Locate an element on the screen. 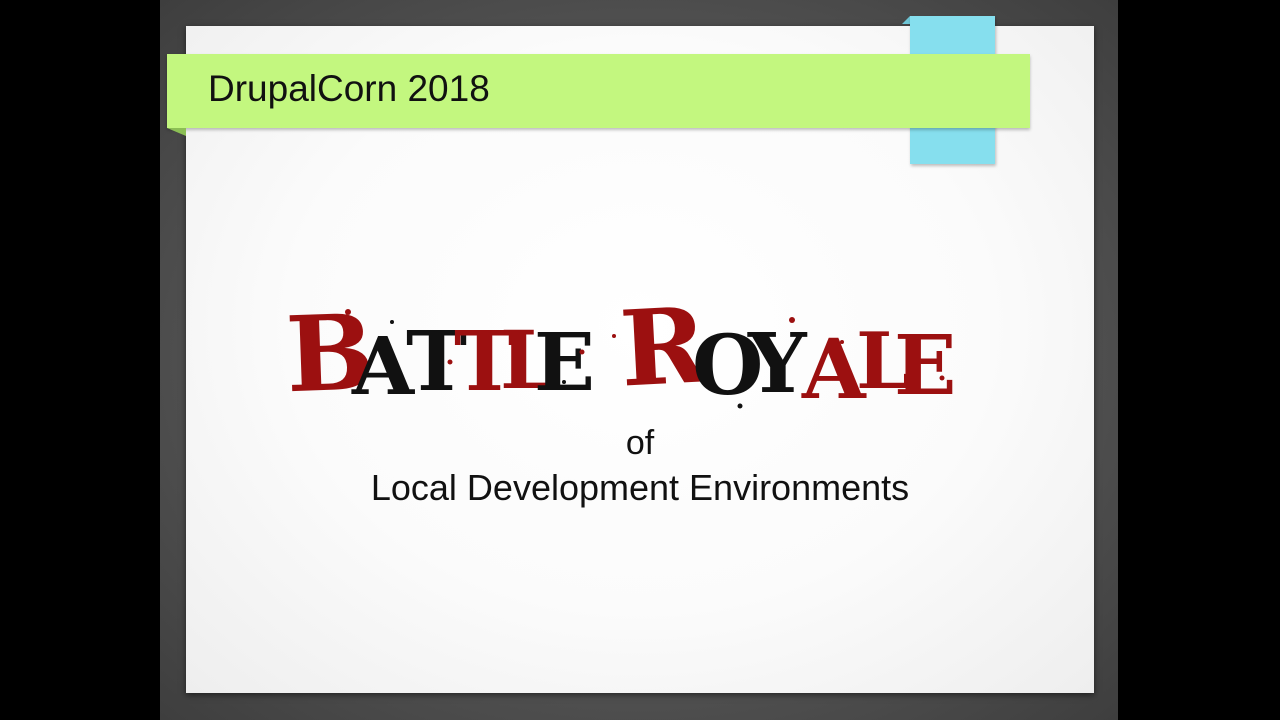 This screenshot has width=1280, height=720. title-banner: DrupalCorn 2018 is located at coordinates (598, 91).